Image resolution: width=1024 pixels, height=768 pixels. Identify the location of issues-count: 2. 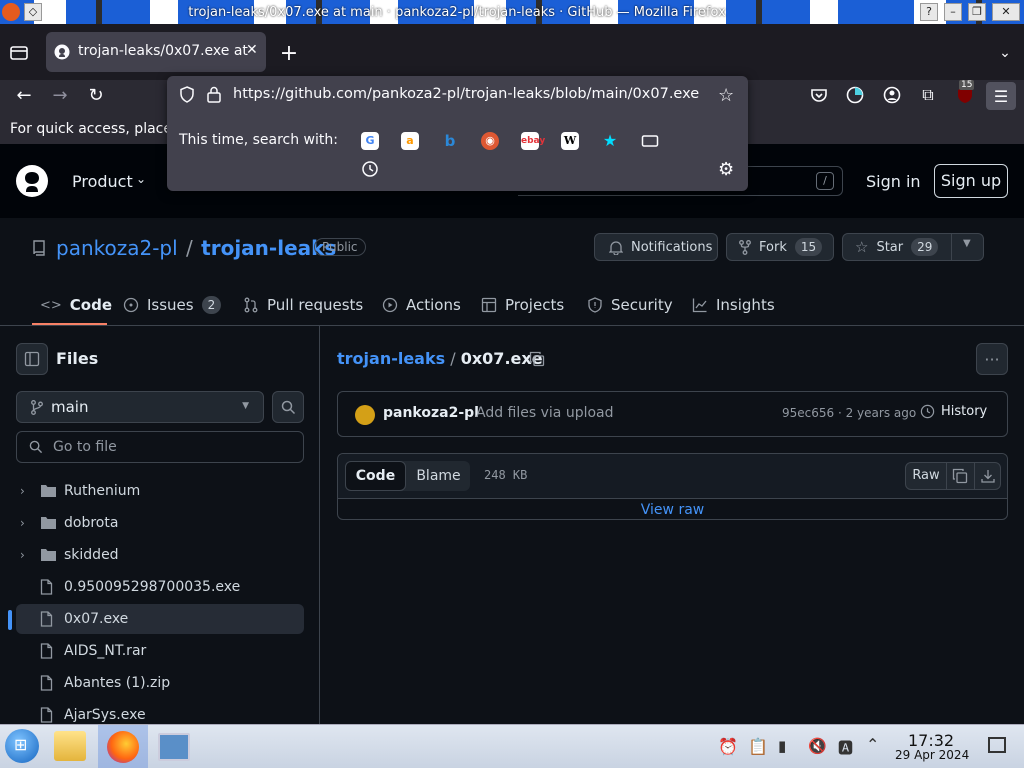
(211, 305).